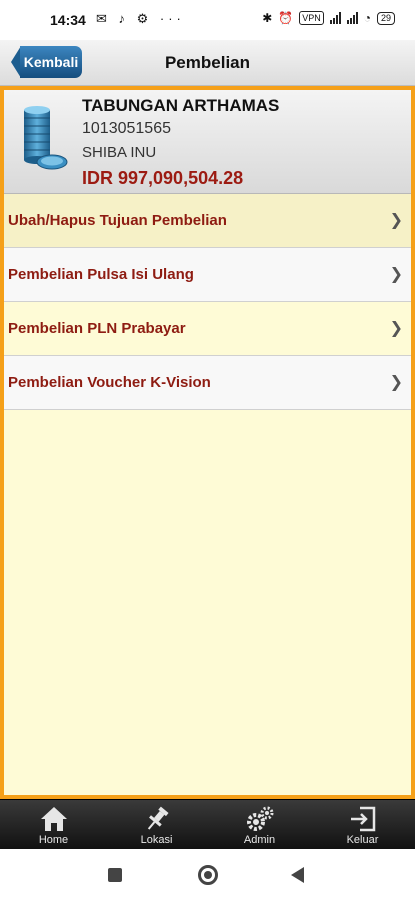 The height and width of the screenshot is (900, 415). What do you see at coordinates (207, 275) in the screenshot?
I see `menu-item-pulsa: Pembelian Pulsa Isi Ulang ❯` at bounding box center [207, 275].